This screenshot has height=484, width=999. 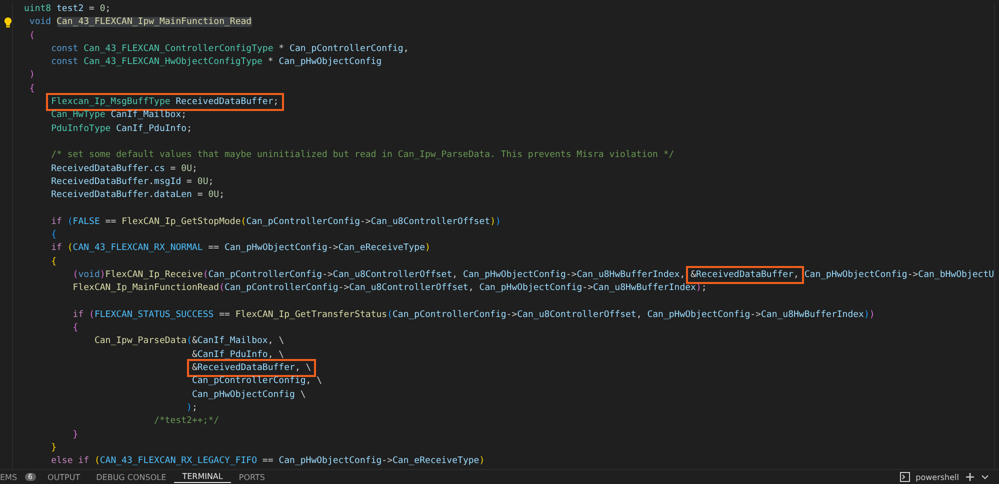 I want to click on code-line: FlexCAN_Ip_MainFunctionRead(Can_pControllerConfig->Can_u8ControllerOffset, Can_pHwObjectConfig->Can_u8HwBufferIndex);, so click(x=390, y=289).